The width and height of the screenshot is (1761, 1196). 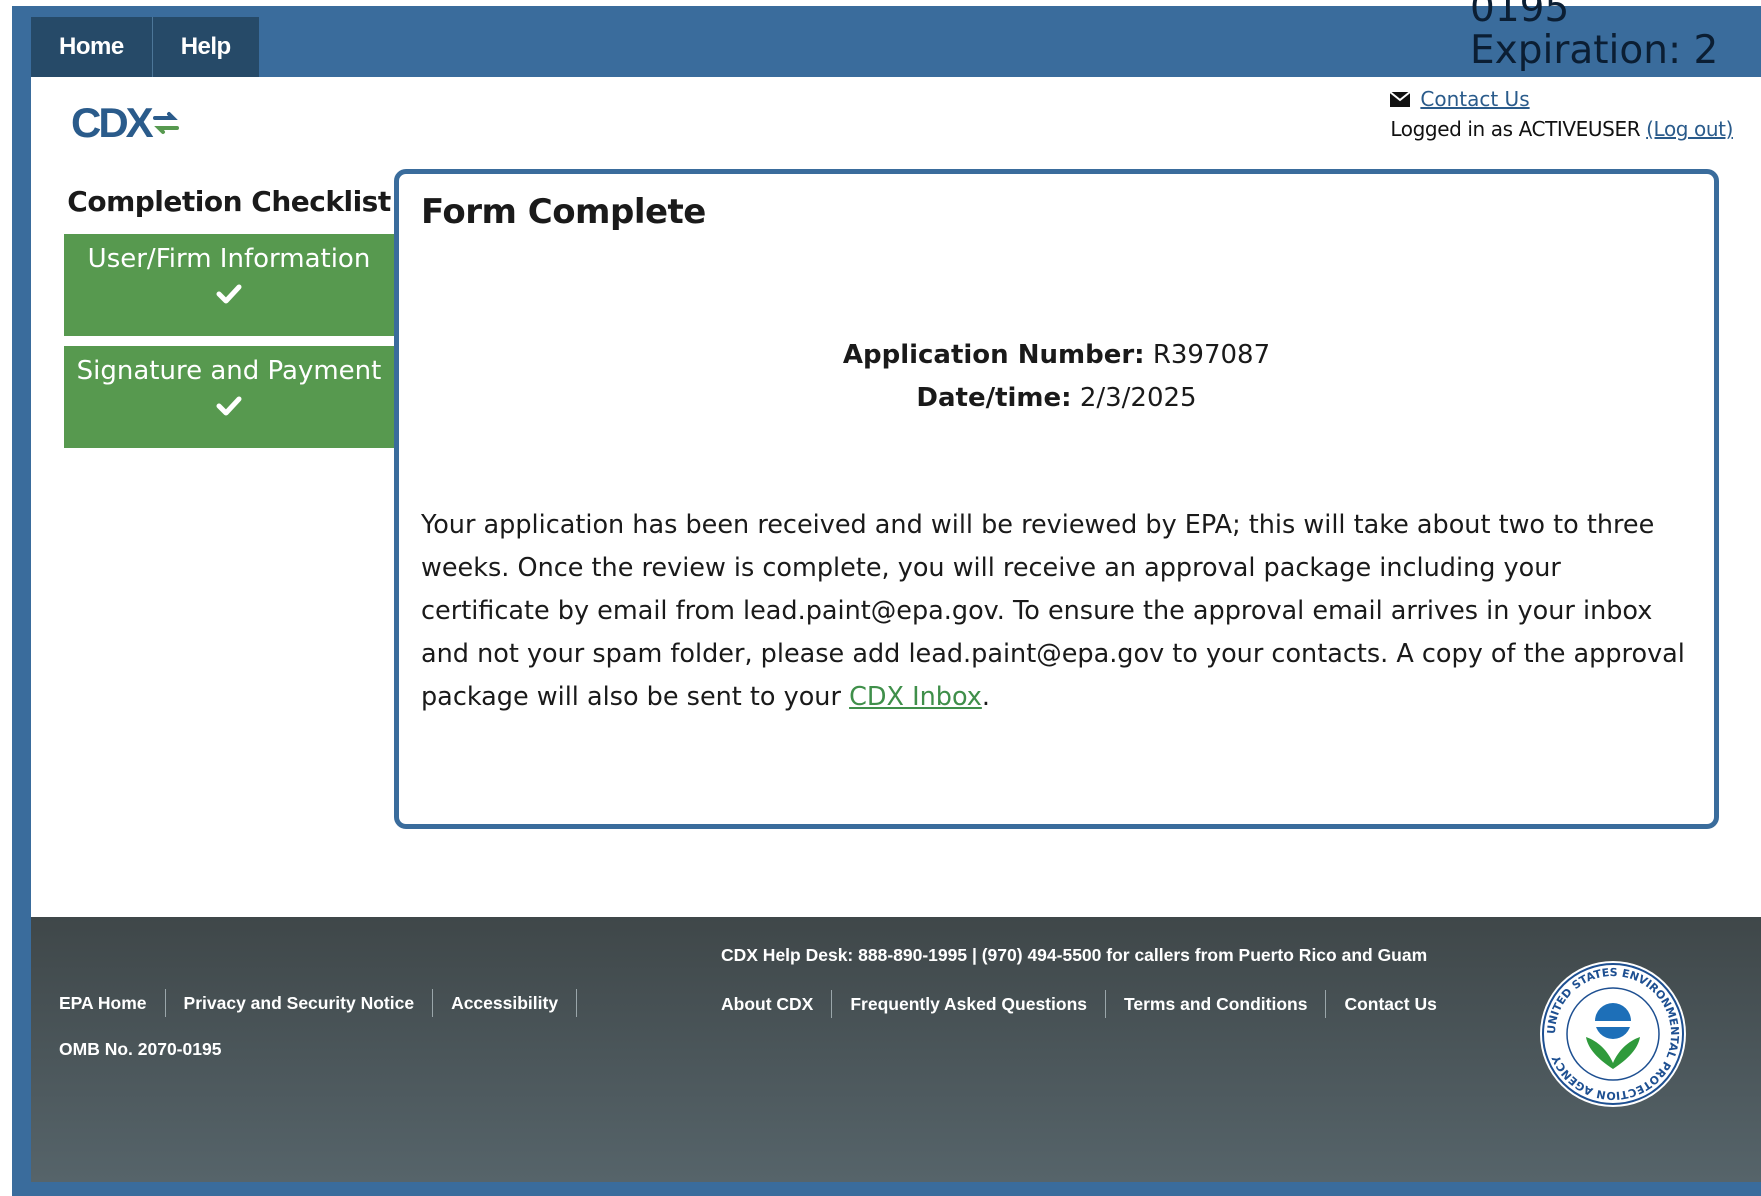 I want to click on cdx-logo: CDX, so click(x=126, y=123).